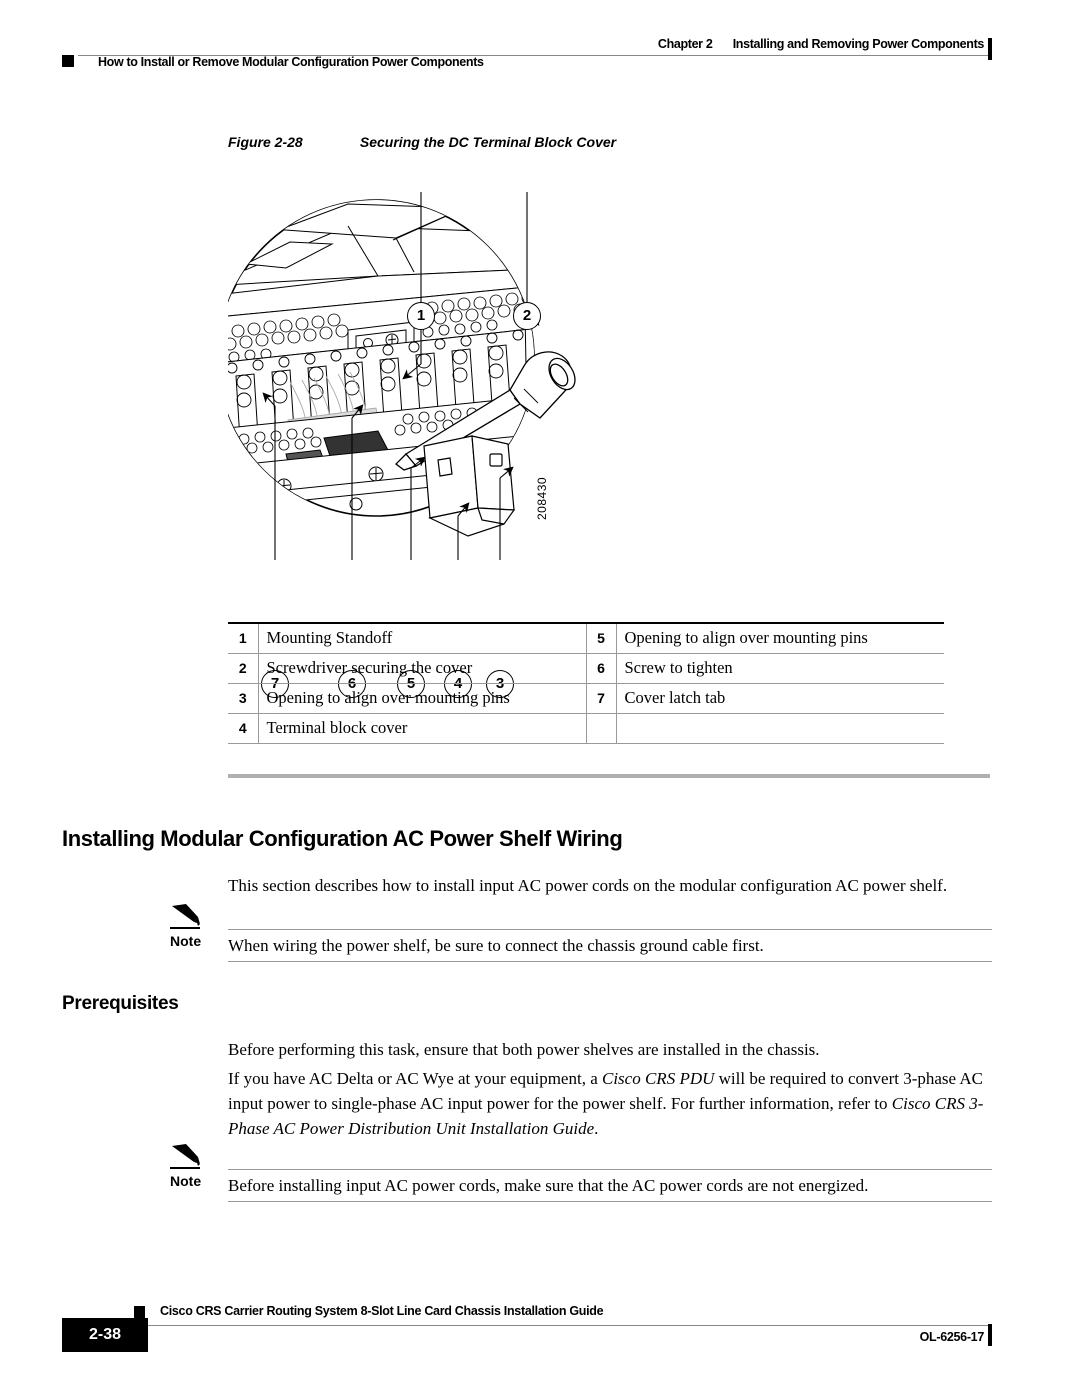 The width and height of the screenshot is (1080, 1397). What do you see at coordinates (658, 1078) in the screenshot?
I see `prereq-italic-pdu: Cisco CRS PDU` at bounding box center [658, 1078].